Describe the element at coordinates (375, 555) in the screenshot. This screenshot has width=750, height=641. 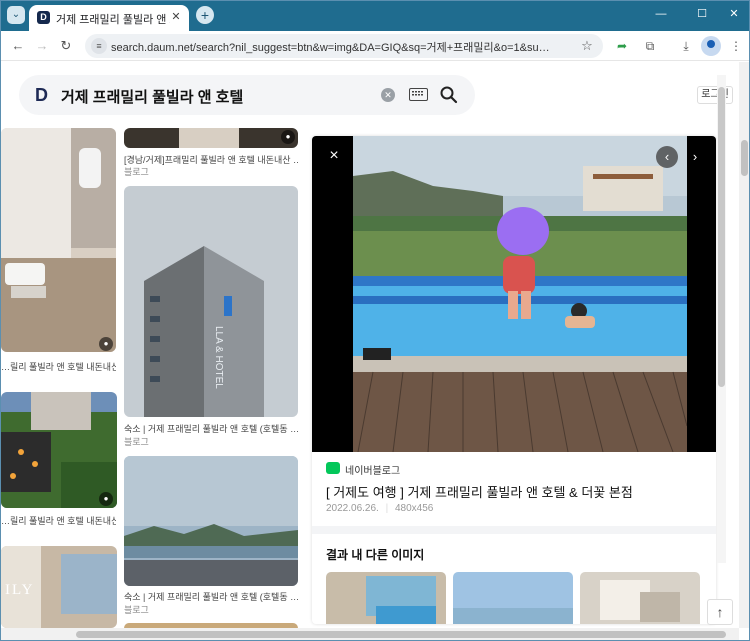
I see `similar-images-heading: 결과 내 다른 이미지` at that location.